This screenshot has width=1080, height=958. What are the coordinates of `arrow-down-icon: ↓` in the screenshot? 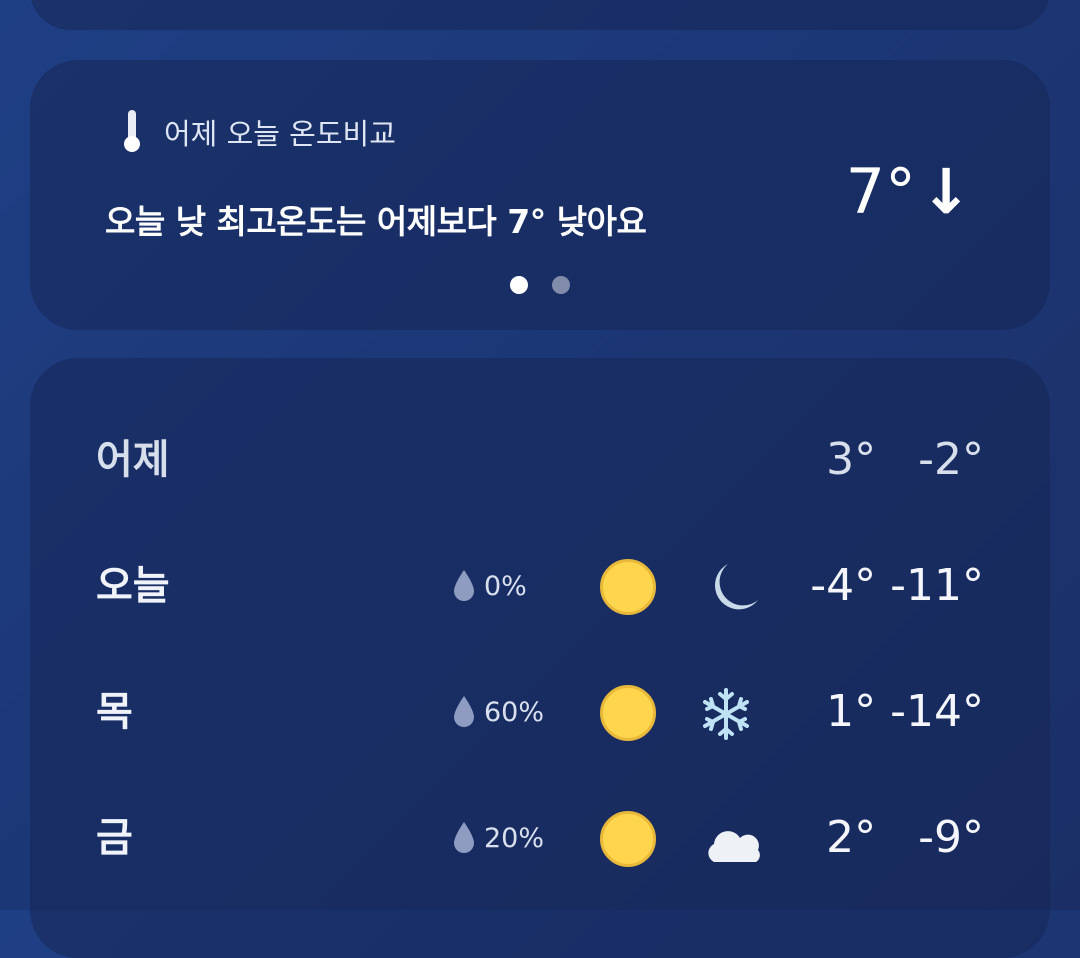 It's located at (946, 191).